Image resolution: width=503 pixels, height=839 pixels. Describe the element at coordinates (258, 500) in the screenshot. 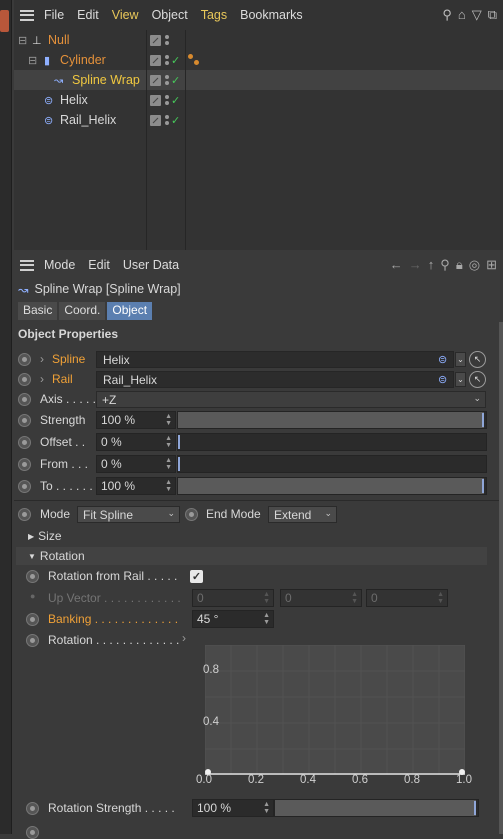

I see `divider` at that location.